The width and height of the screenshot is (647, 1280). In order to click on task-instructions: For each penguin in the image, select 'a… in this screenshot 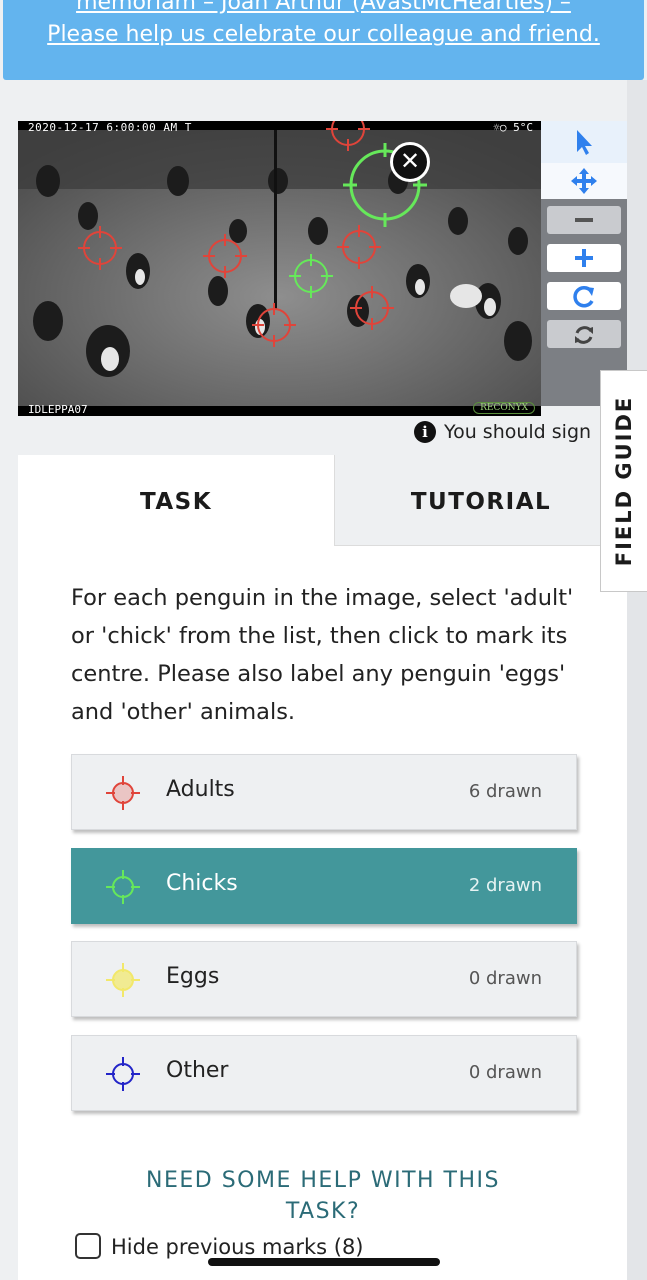, I will do `click(322, 655)`.